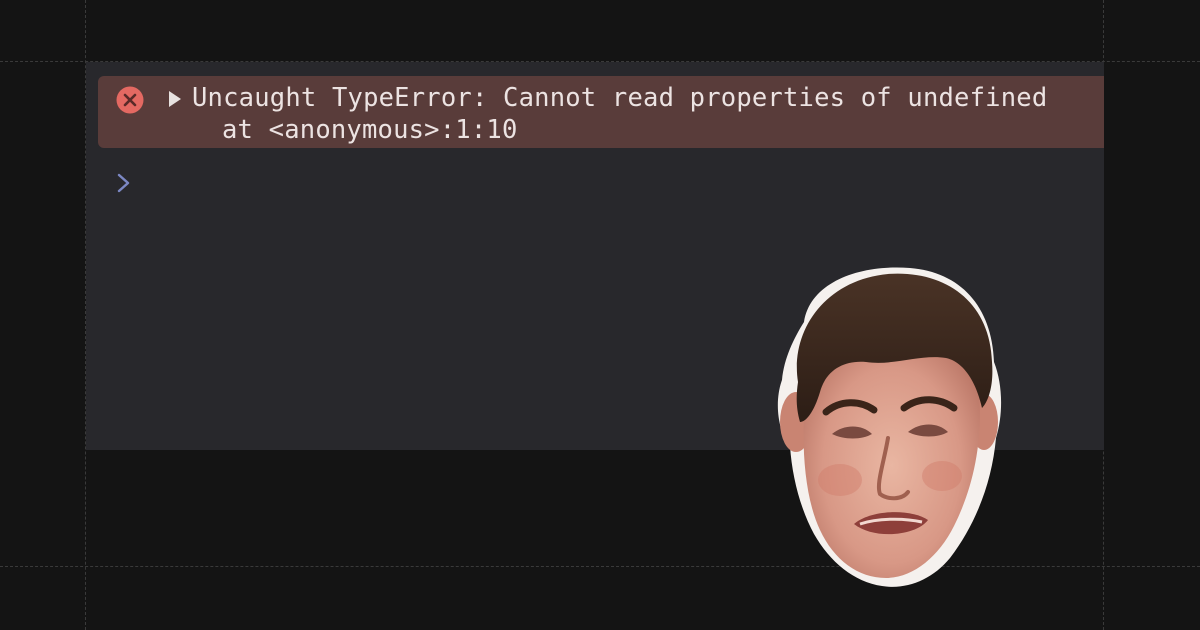 This screenshot has width=1200, height=630. What do you see at coordinates (600, 566) in the screenshot?
I see `guide-line-bottom` at bounding box center [600, 566].